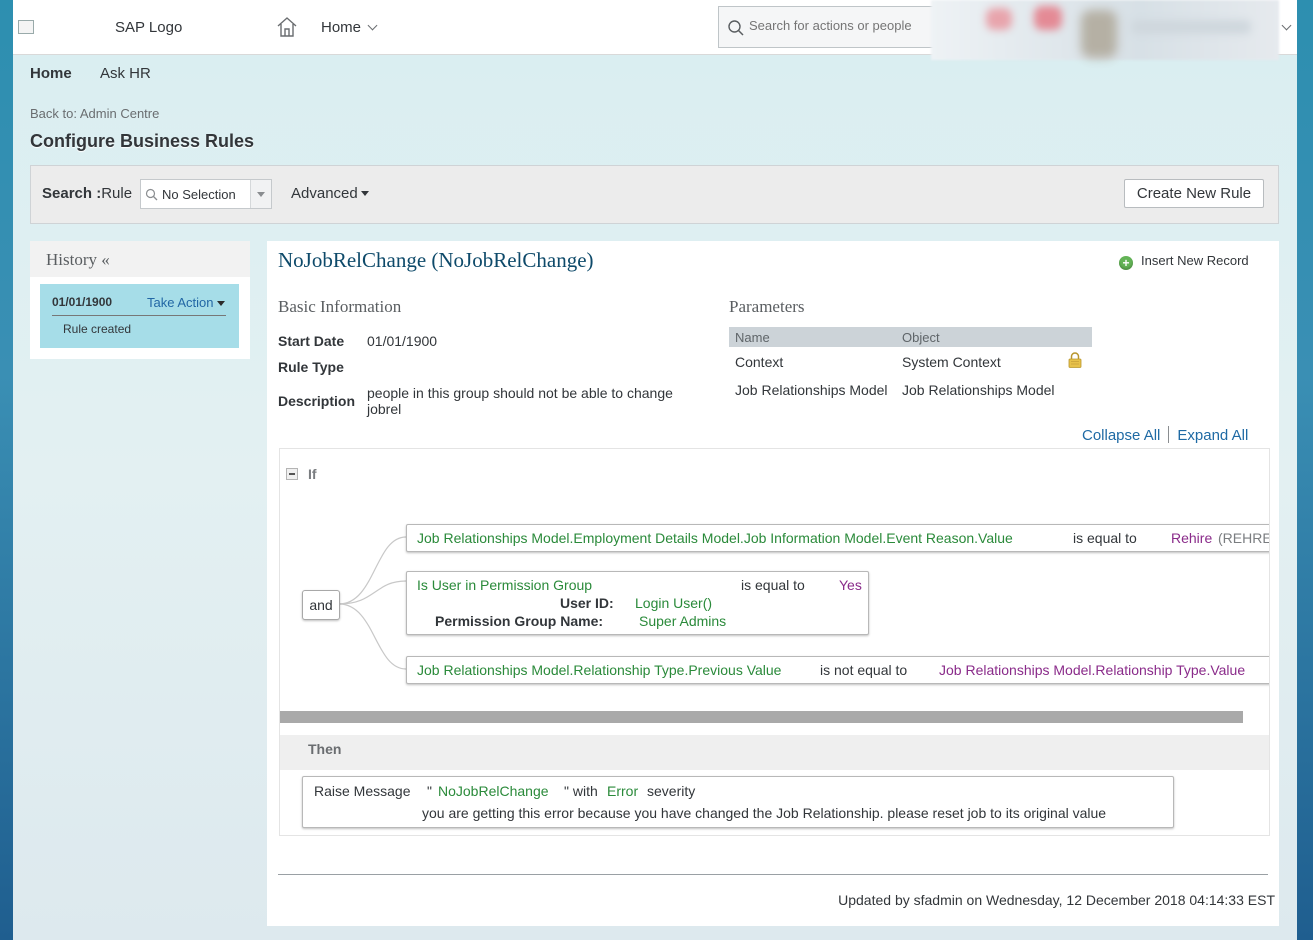  What do you see at coordinates (260, 194) in the screenshot?
I see `dropdown-arrow-icon` at bounding box center [260, 194].